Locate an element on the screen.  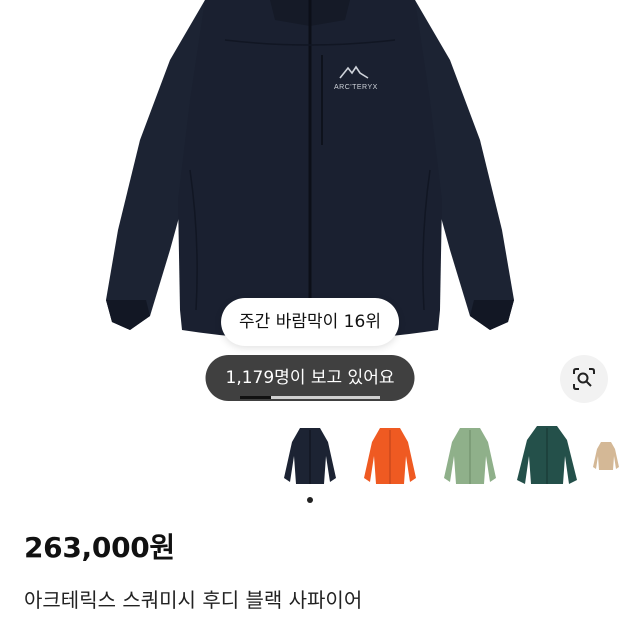
selected-variant-indicator is located at coordinates (310, 500).